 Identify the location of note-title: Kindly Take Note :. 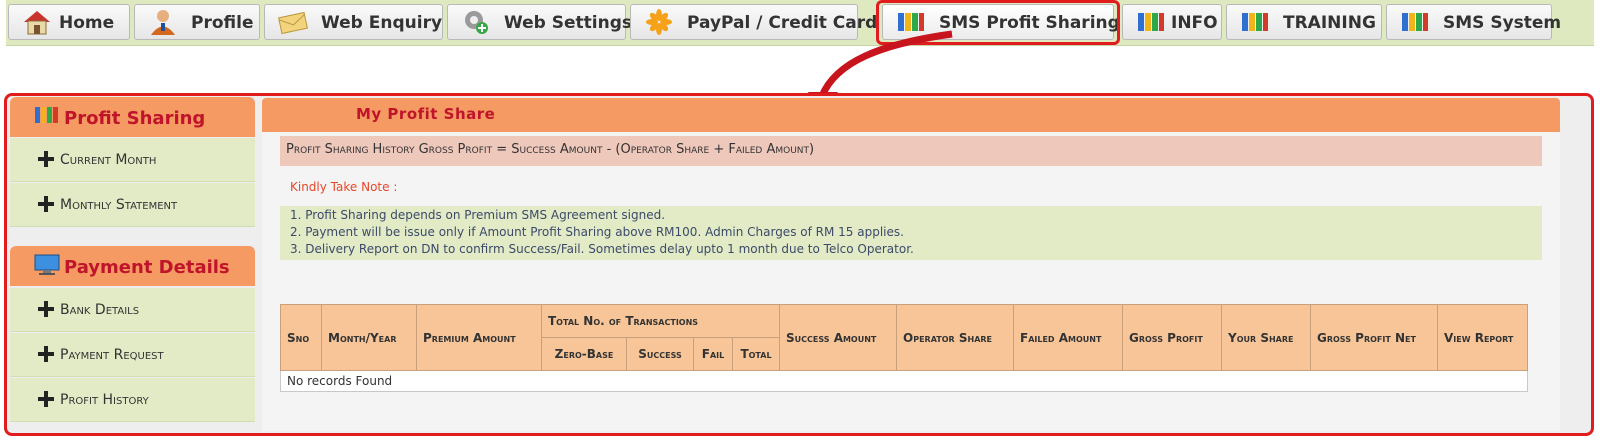
(344, 187).